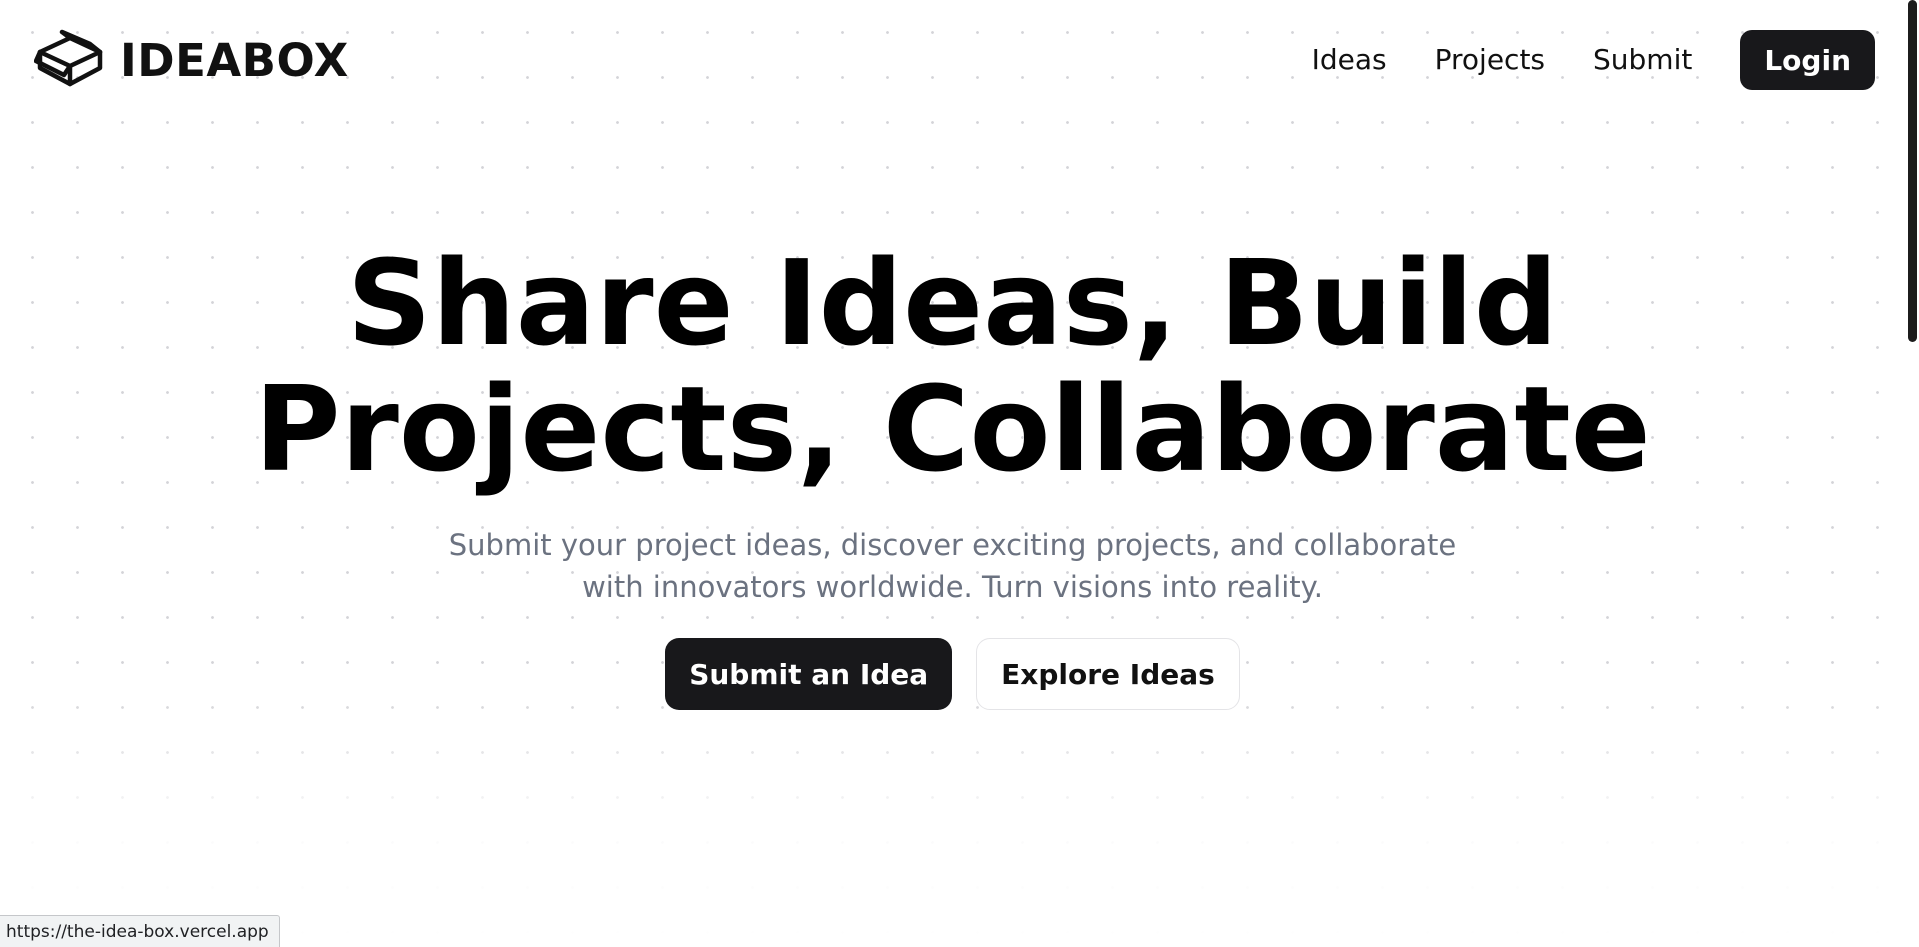 The height and width of the screenshot is (947, 1919). What do you see at coordinates (234, 60) in the screenshot?
I see `brand-name: IDEABOX` at bounding box center [234, 60].